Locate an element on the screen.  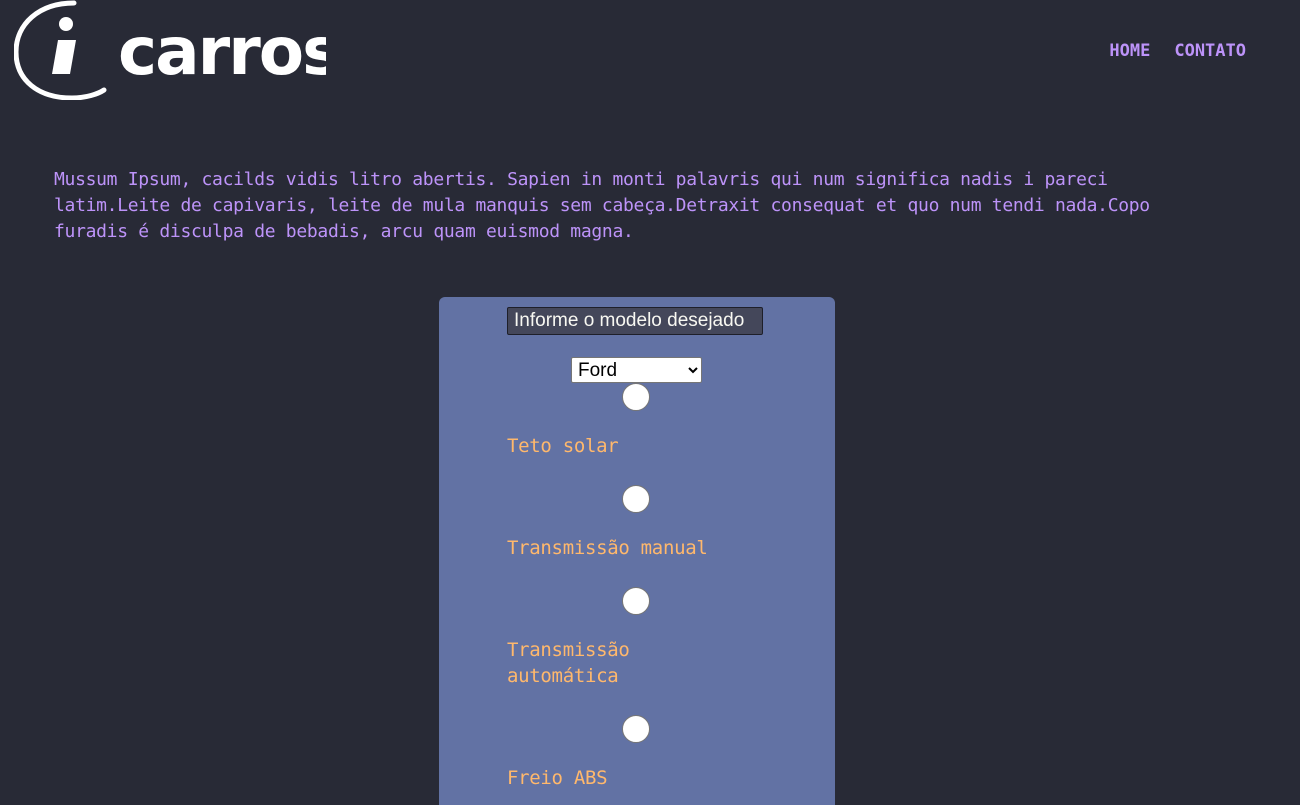
main-nav: HOME CONTATO is located at coordinates (1177, 51).